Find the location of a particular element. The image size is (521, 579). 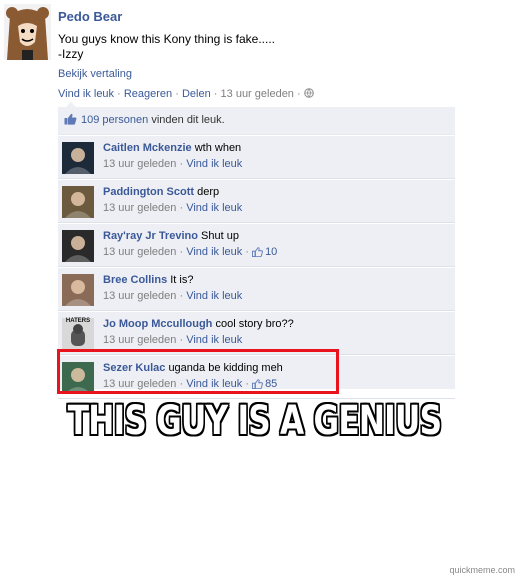

comment-text: Shut up is located at coordinates (220, 236).